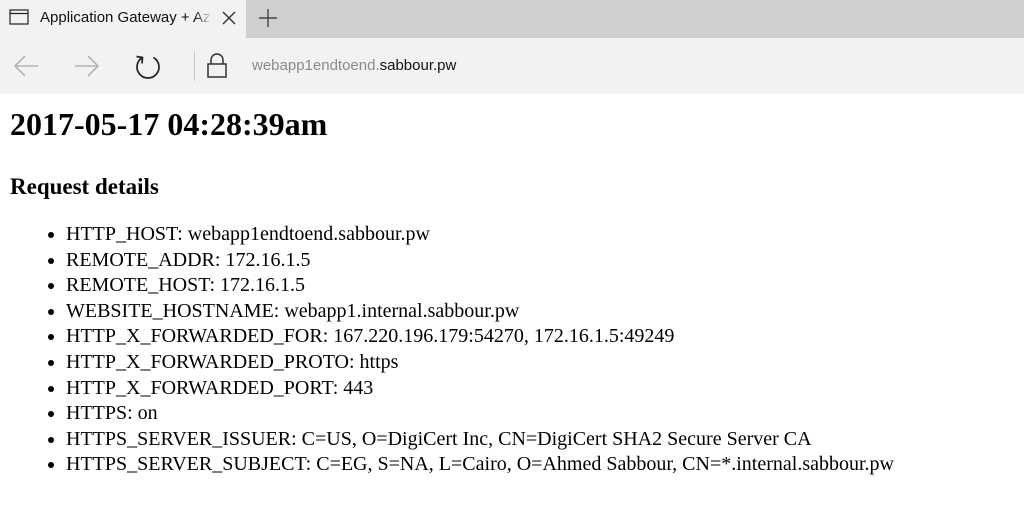  I want to click on address-bar: webapp1endtoend.sabbour.pw, so click(354, 65).